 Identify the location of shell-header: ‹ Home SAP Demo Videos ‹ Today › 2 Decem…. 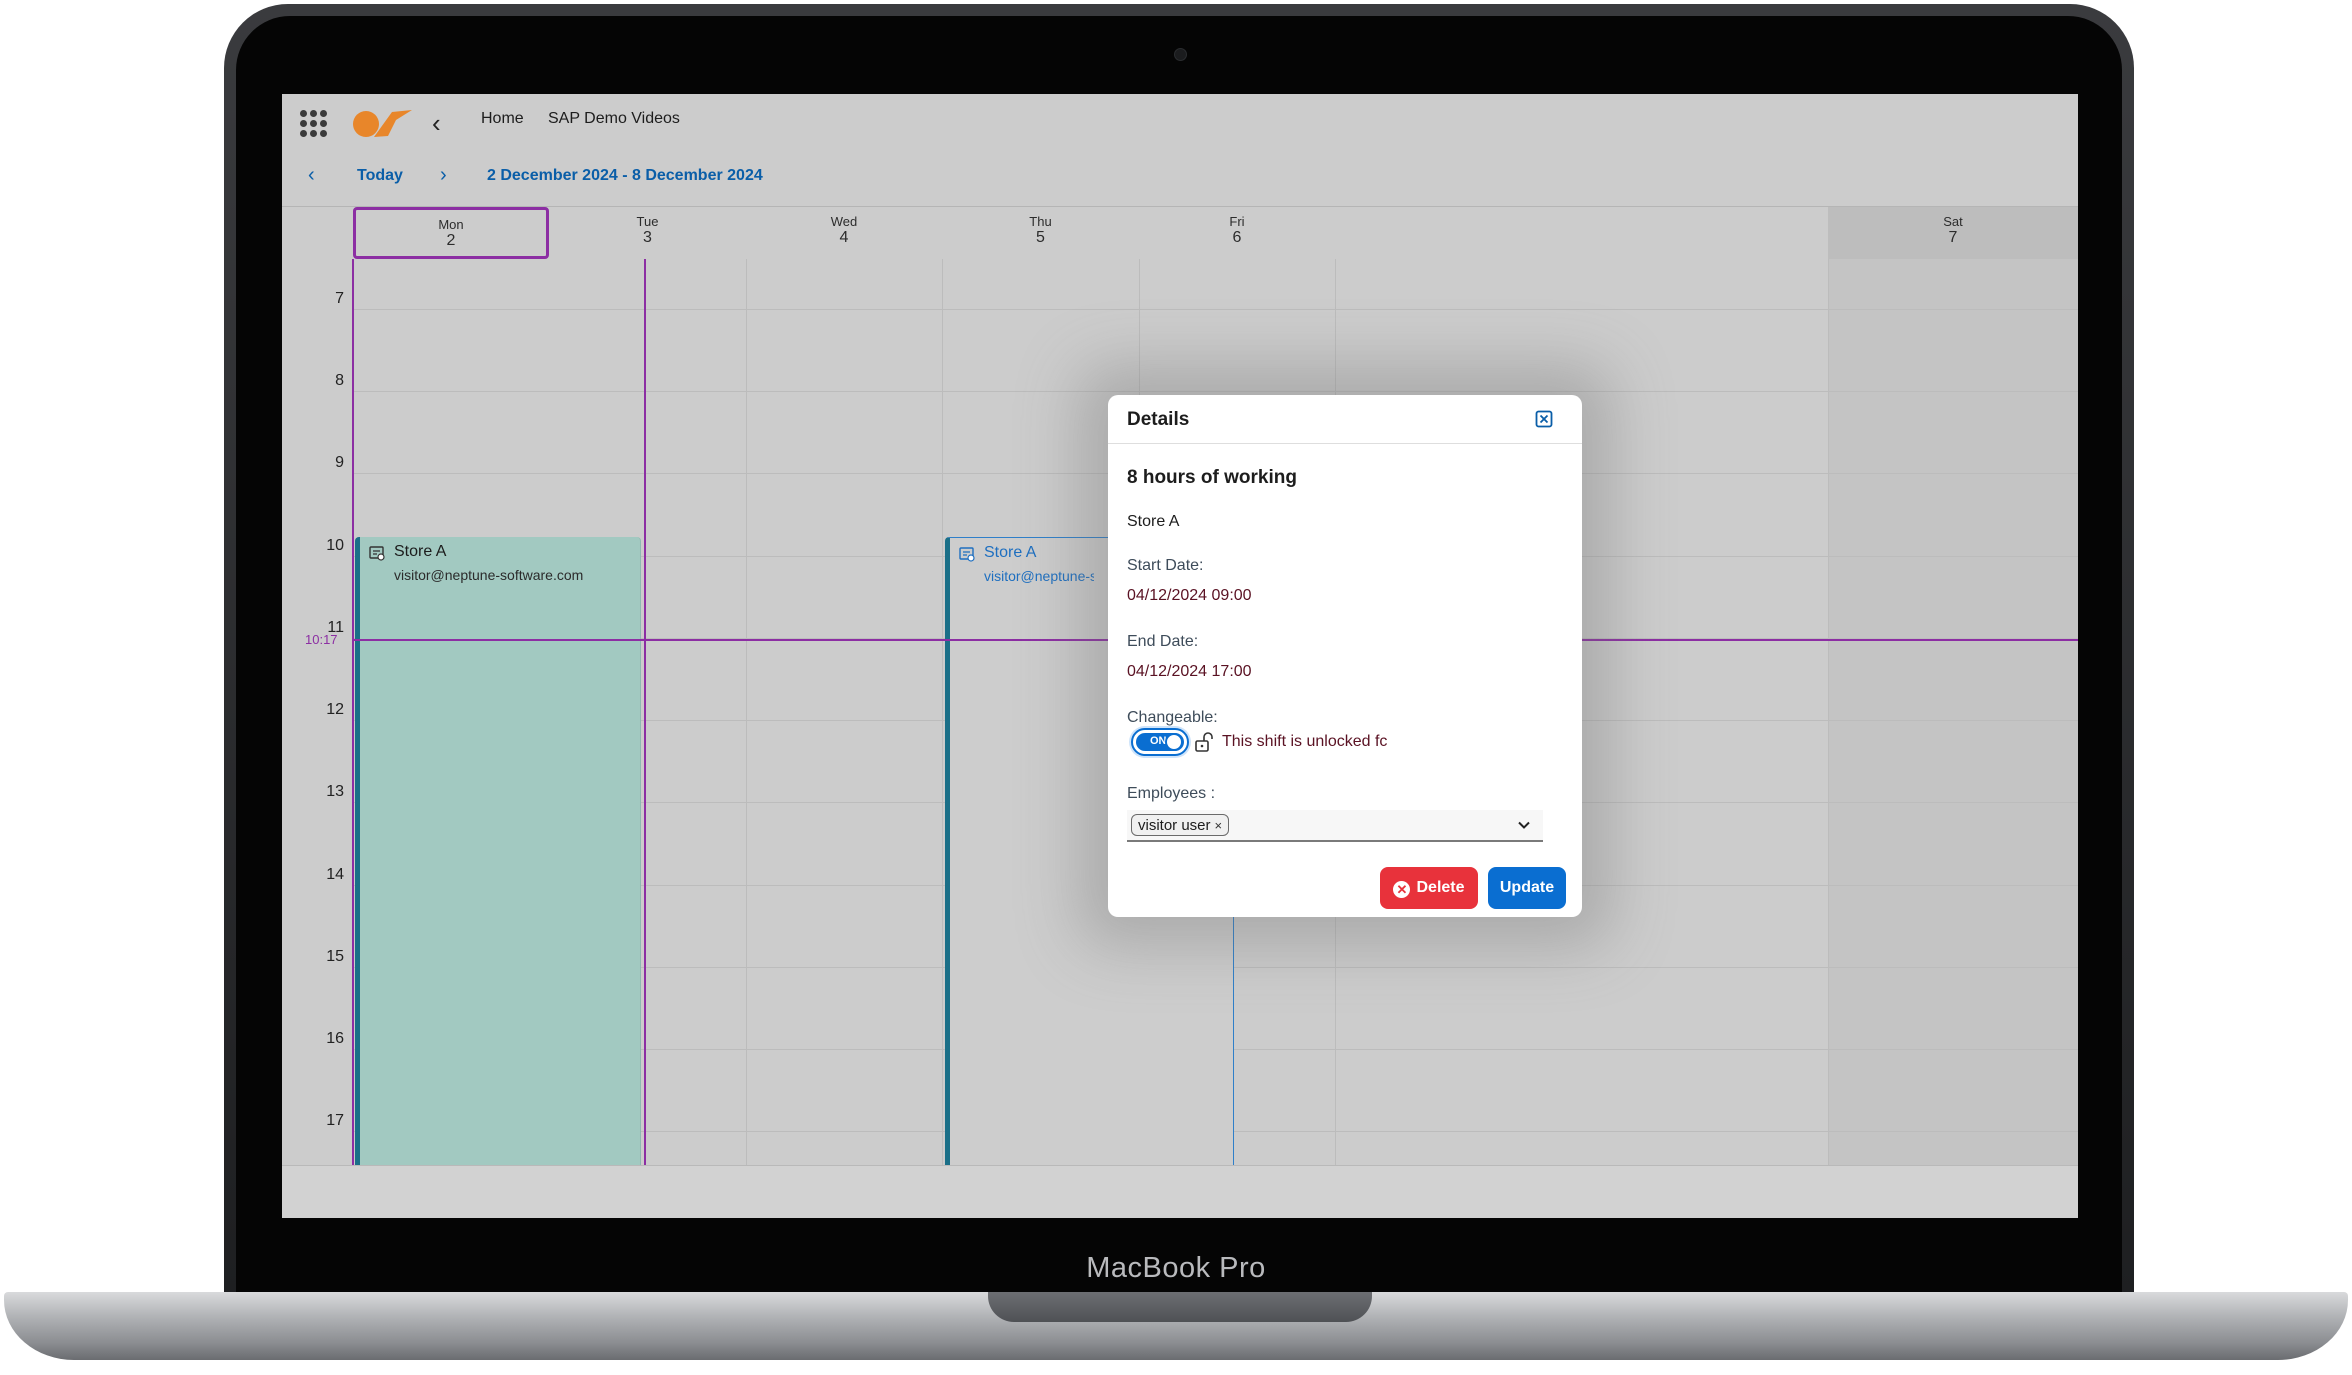
(1180, 150).